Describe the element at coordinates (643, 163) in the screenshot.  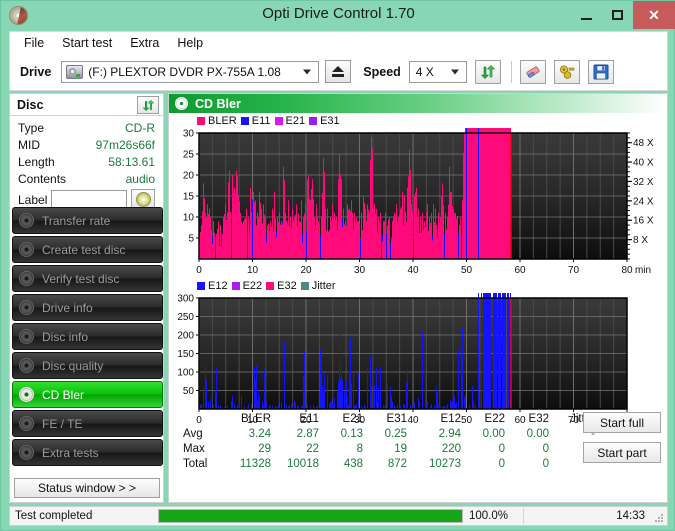
I see `svg-text: 40 X` at that location.